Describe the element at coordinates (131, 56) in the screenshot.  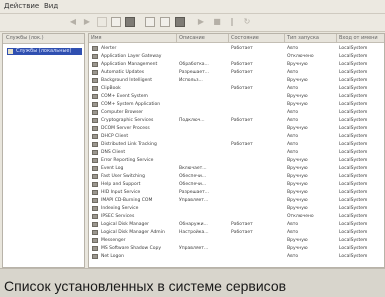
I see `cell-name: Application Layer Gateway` at that location.